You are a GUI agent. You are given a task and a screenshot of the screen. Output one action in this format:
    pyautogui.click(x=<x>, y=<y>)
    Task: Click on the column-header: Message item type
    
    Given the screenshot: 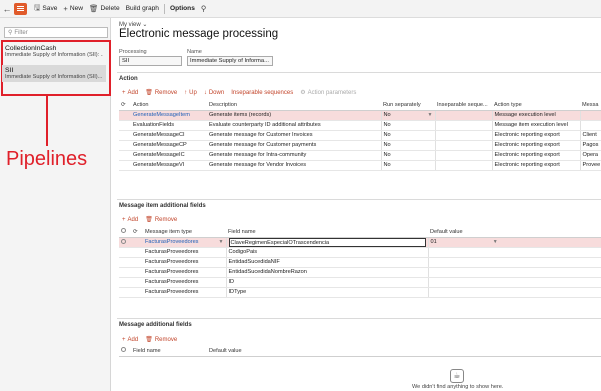 What is the action you would take?
    pyautogui.click(x=184, y=232)
    